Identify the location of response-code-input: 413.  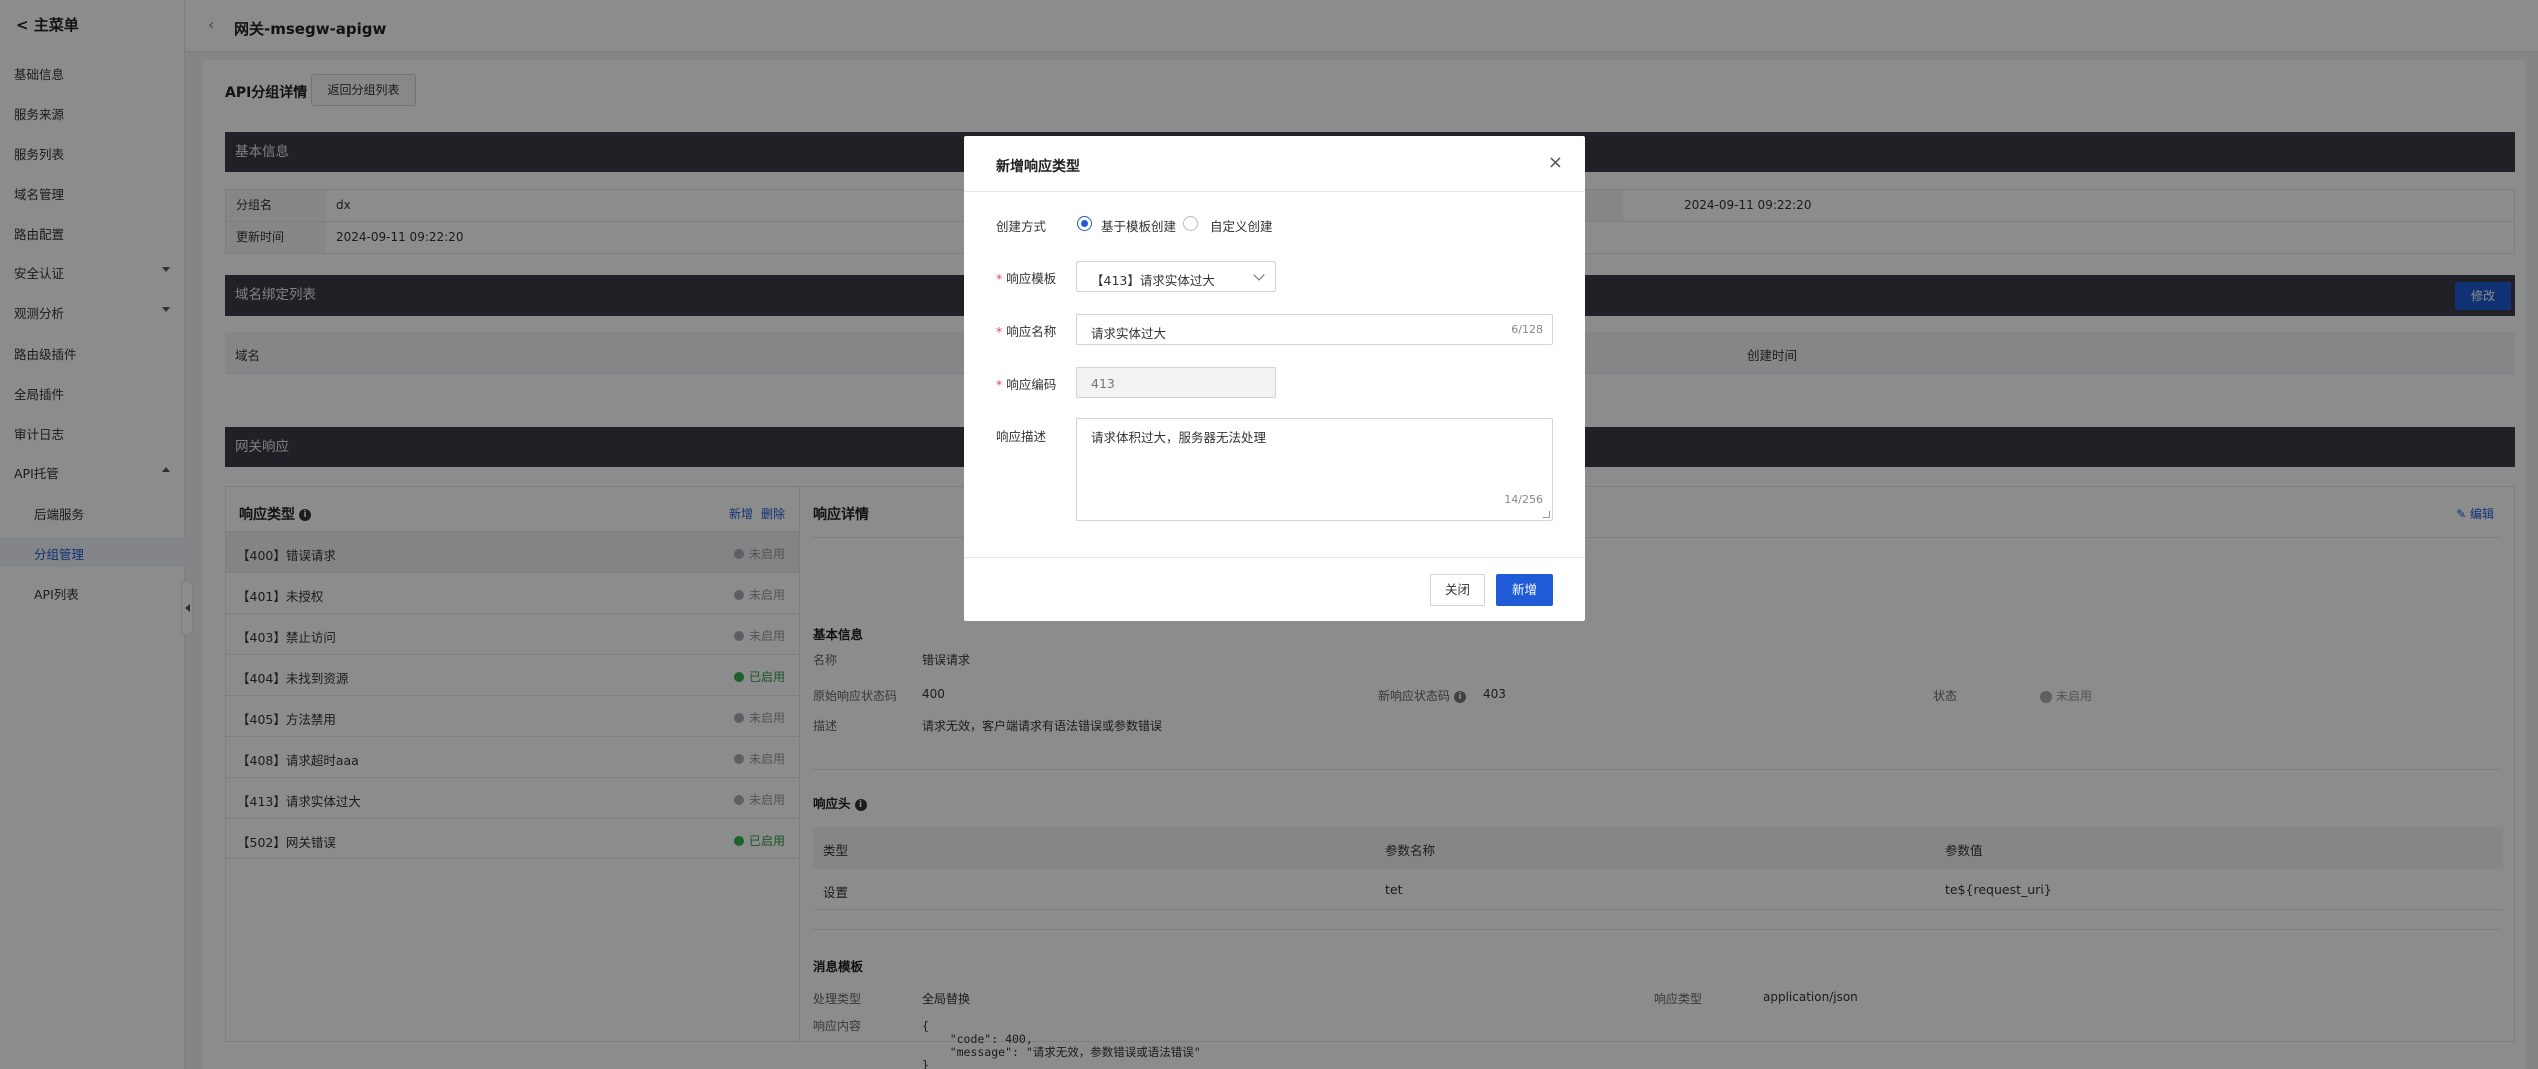
(1176, 382).